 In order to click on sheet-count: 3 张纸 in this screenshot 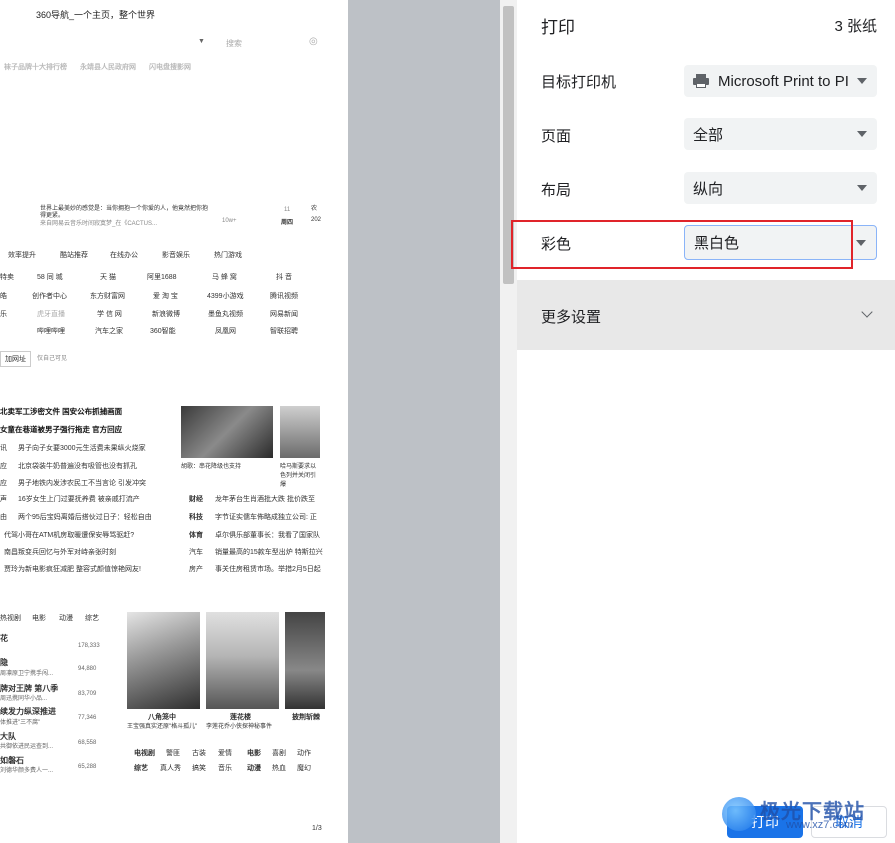, I will do `click(855, 26)`.